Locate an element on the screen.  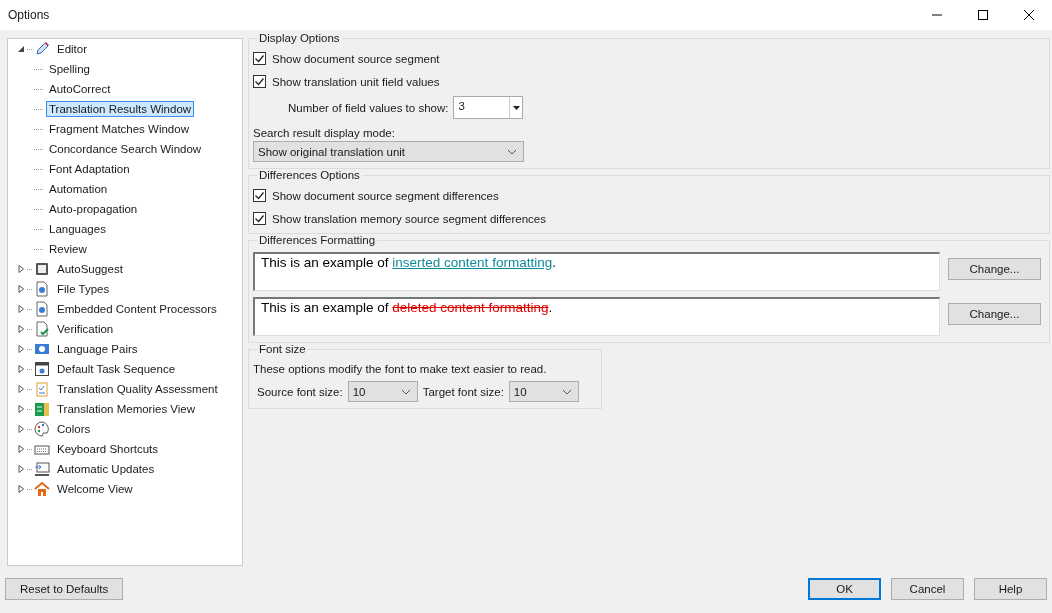
checked-document-icon is located at coordinates (42, 329).